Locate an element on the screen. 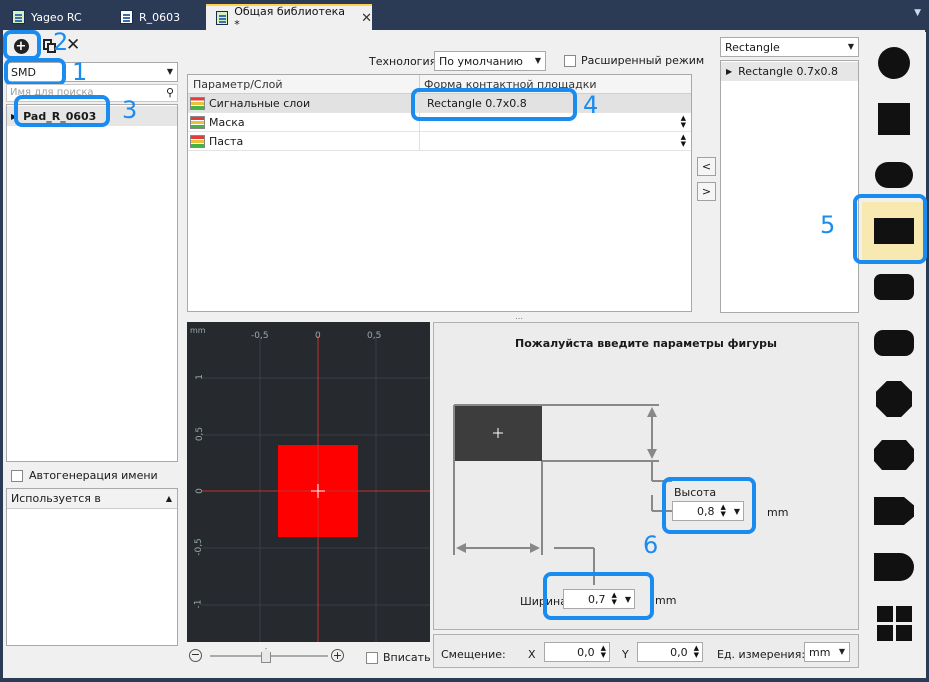  column-header-layer: Параметр/Слой is located at coordinates (238, 84).